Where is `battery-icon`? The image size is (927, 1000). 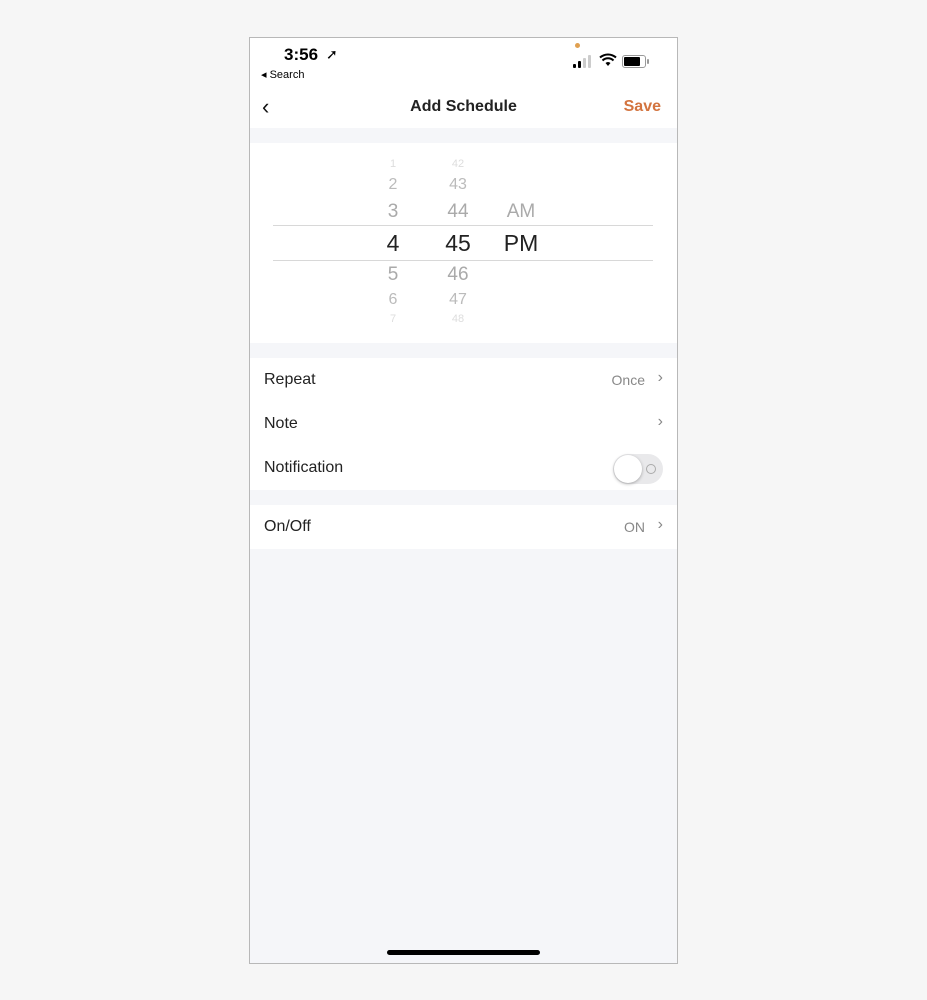
battery-icon is located at coordinates (635, 61).